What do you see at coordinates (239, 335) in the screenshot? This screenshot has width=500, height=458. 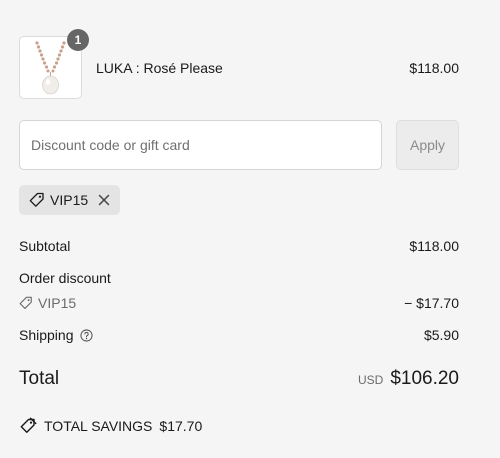 I see `shipping-row: Shipping $5.90` at bounding box center [239, 335].